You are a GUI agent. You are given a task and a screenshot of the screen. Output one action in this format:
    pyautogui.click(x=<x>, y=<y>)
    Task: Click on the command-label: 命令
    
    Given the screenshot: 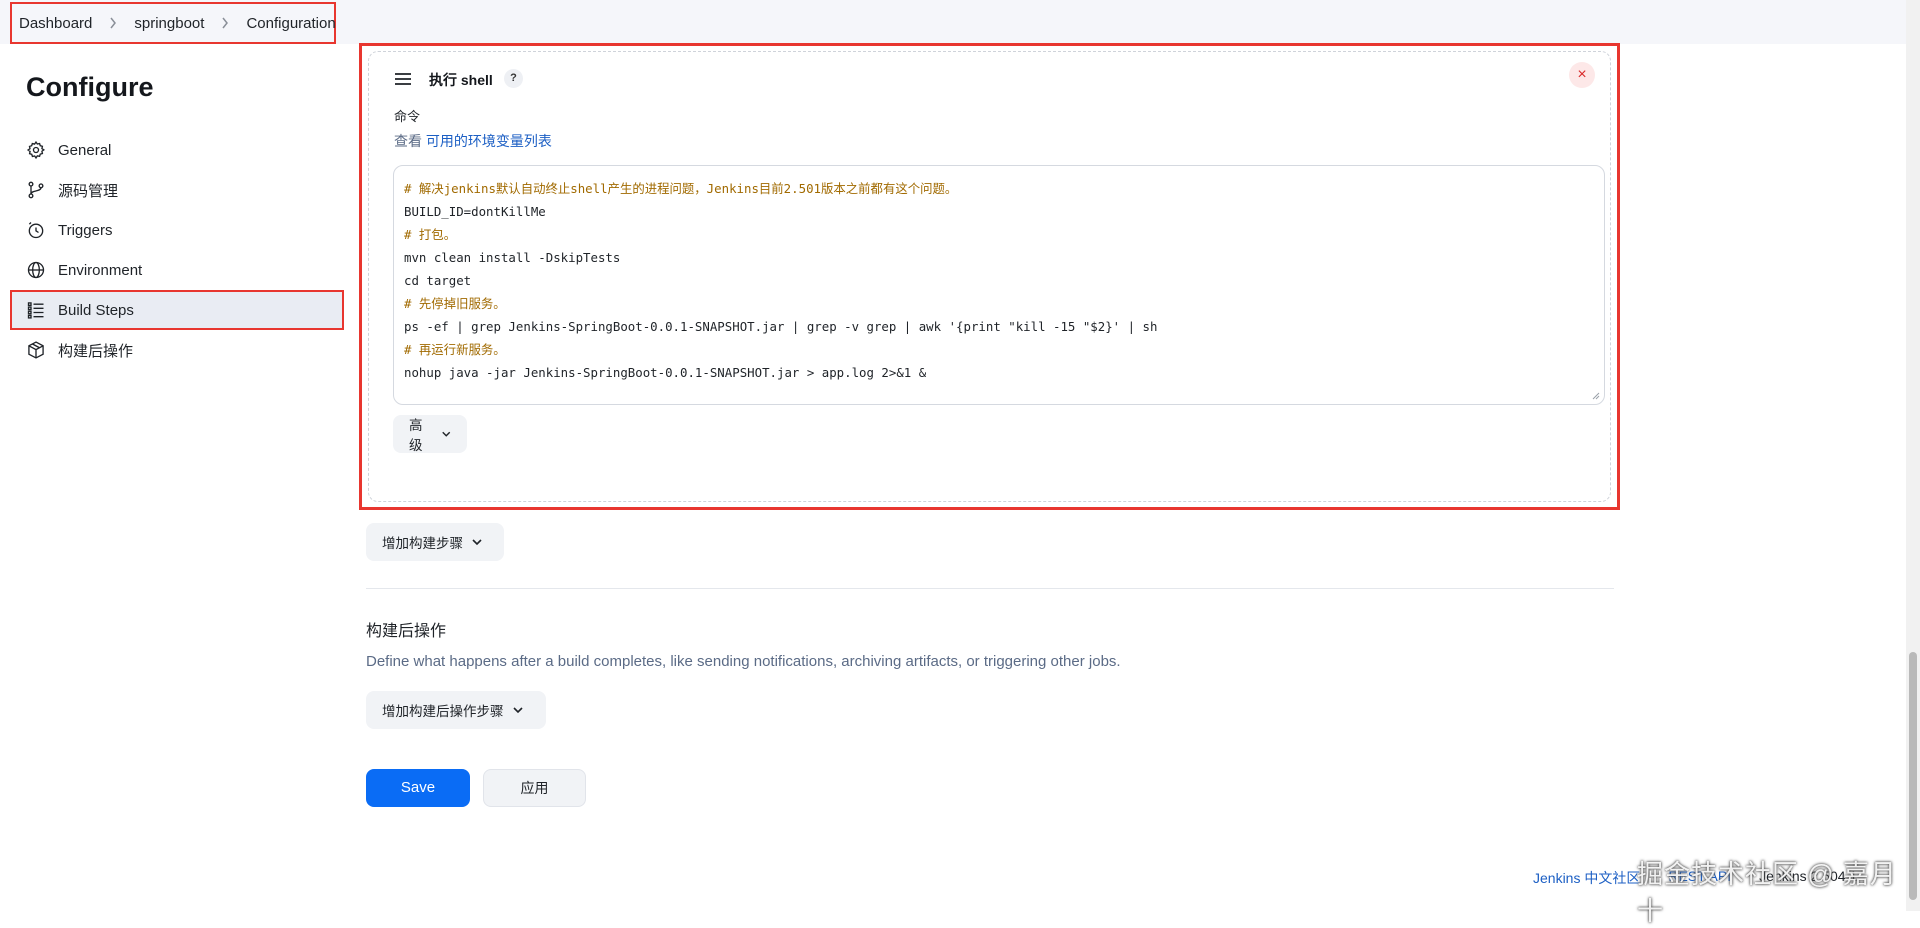 What is the action you would take?
    pyautogui.click(x=407, y=116)
    